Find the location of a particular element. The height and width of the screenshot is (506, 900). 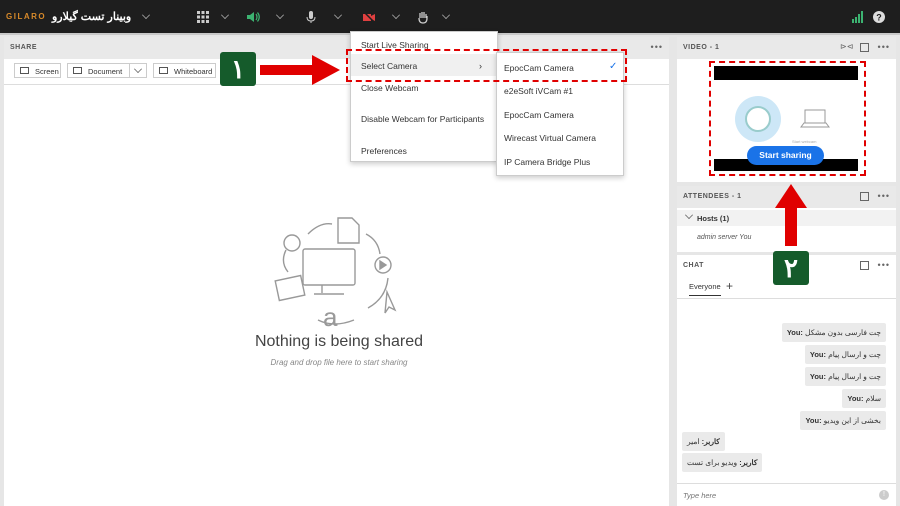

step-2-badge: ٢ is located at coordinates (791, 268).